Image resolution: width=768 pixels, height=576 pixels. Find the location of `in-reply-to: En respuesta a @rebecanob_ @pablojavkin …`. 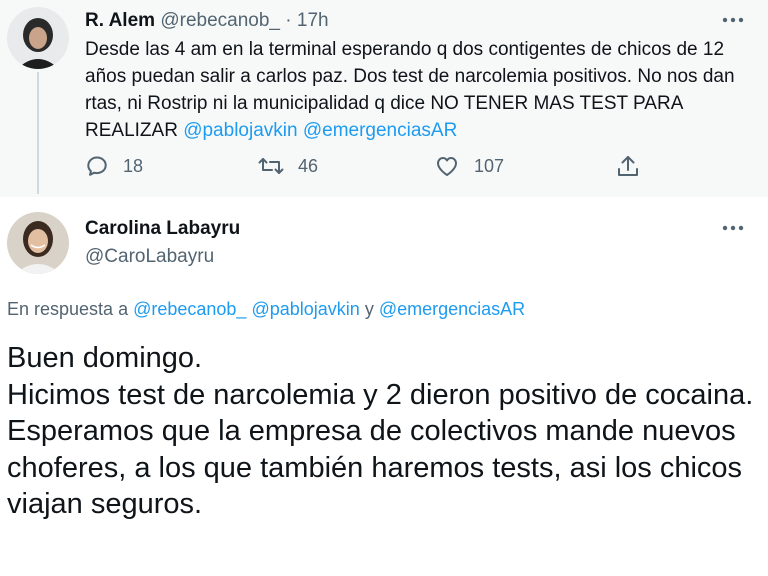

in-reply-to: En respuesta a @rebecanob_ @pablojavkin … is located at coordinates (266, 309).